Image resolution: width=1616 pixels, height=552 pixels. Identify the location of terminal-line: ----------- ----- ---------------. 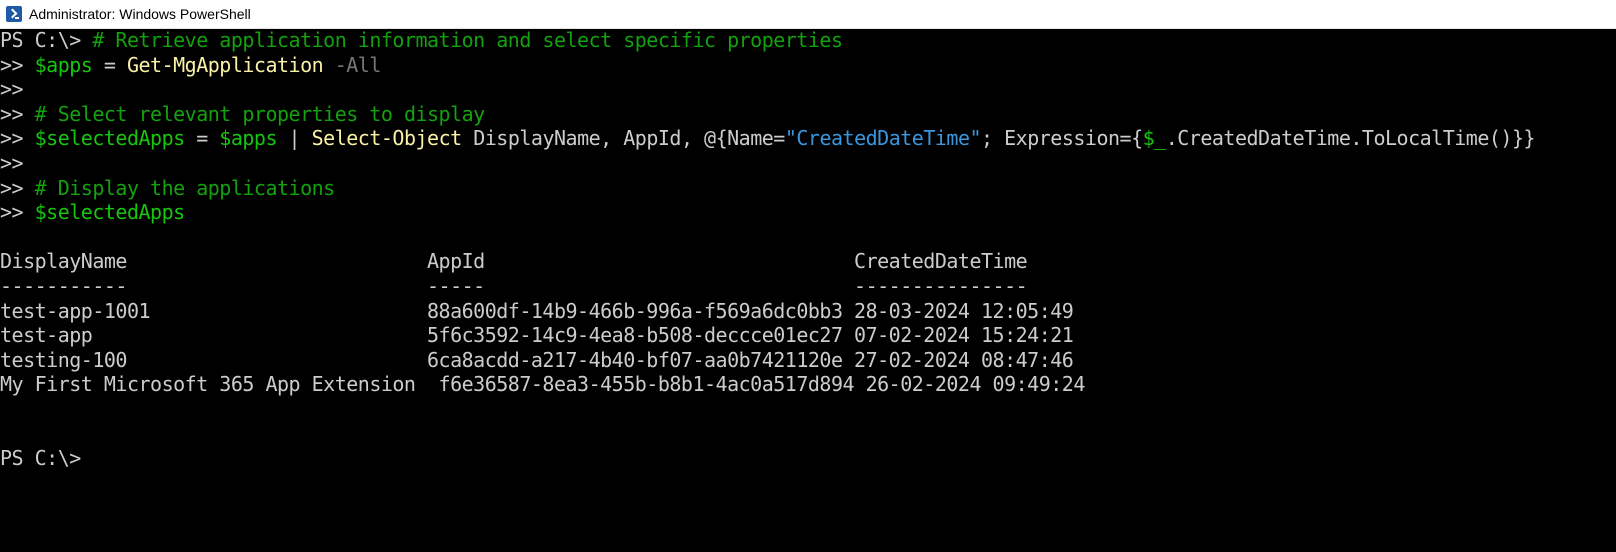
(808, 286).